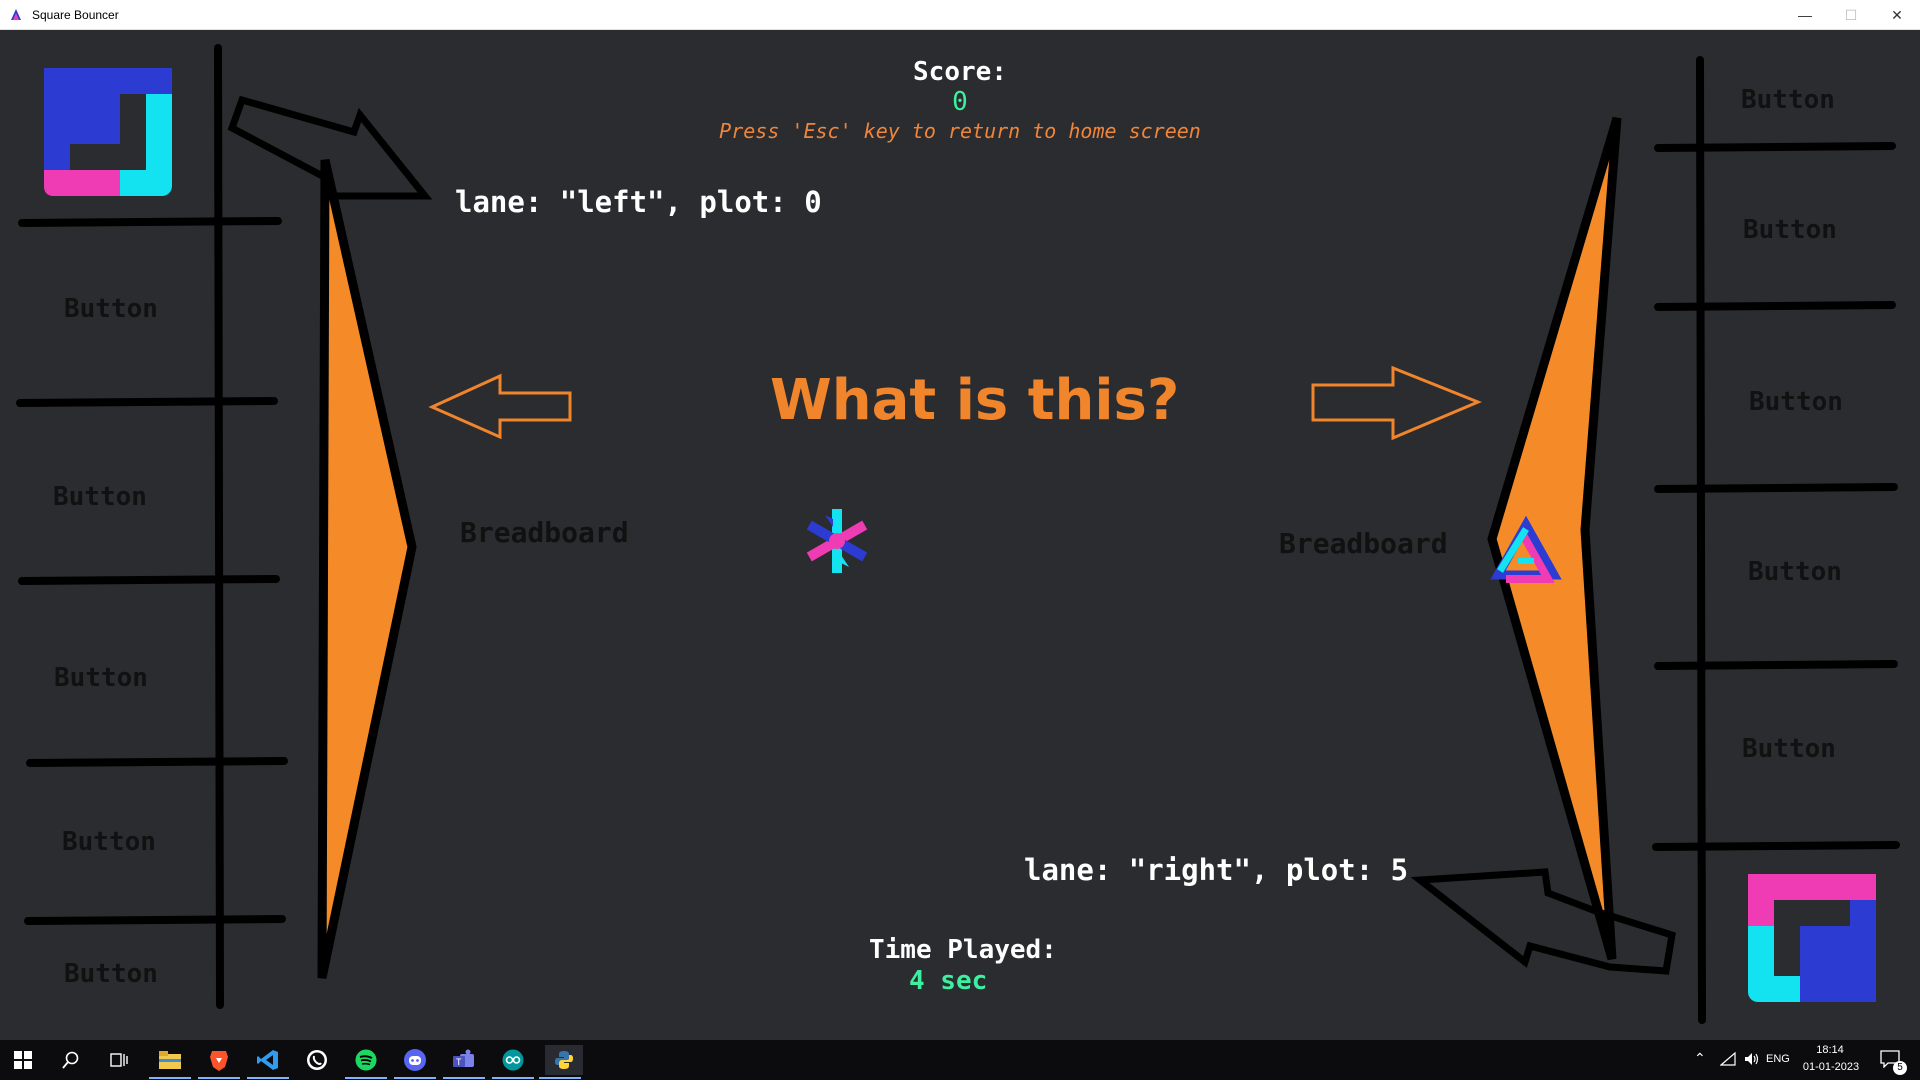  I want to click on spotify-icon, so click(366, 1062).